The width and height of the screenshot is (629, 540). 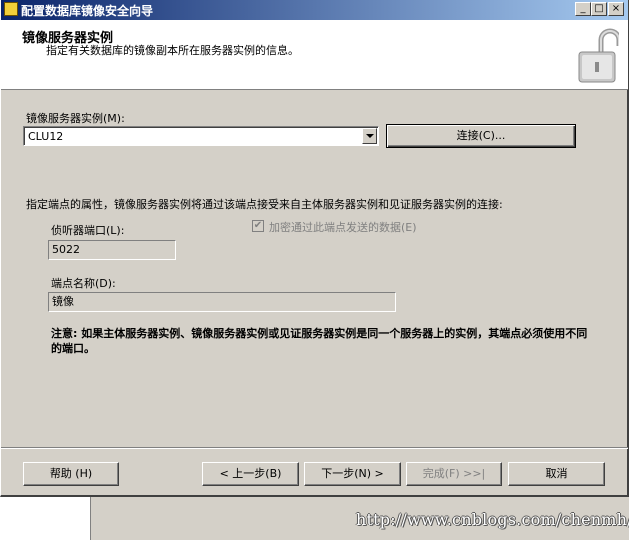 What do you see at coordinates (454, 474) in the screenshot?
I see `finish-button: 完成(F) >>|` at bounding box center [454, 474].